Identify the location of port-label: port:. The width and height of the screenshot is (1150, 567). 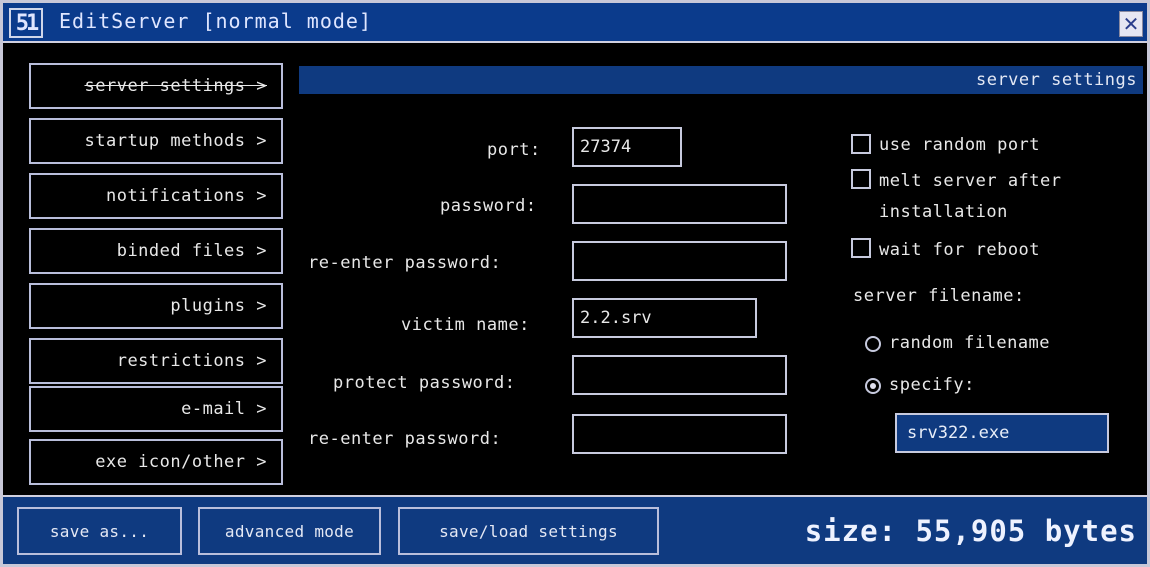
(514, 150).